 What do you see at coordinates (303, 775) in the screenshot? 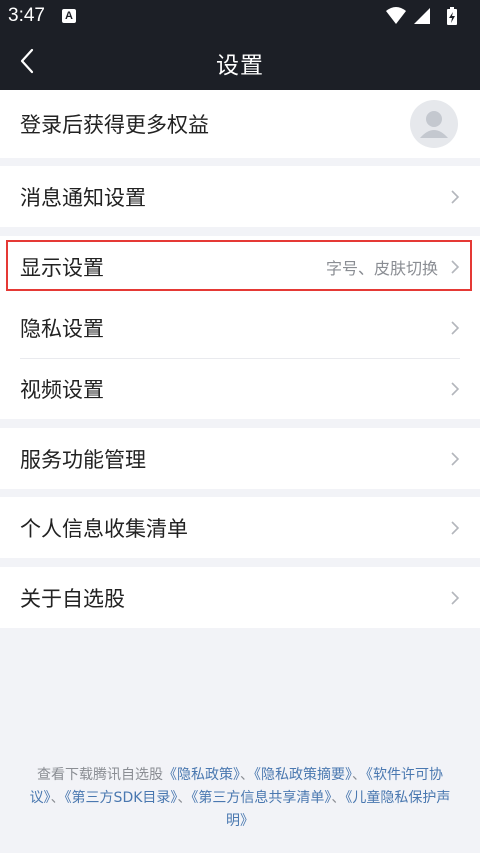
I see `privacy-summary-link: 《隐私政策摘要》` at bounding box center [303, 775].